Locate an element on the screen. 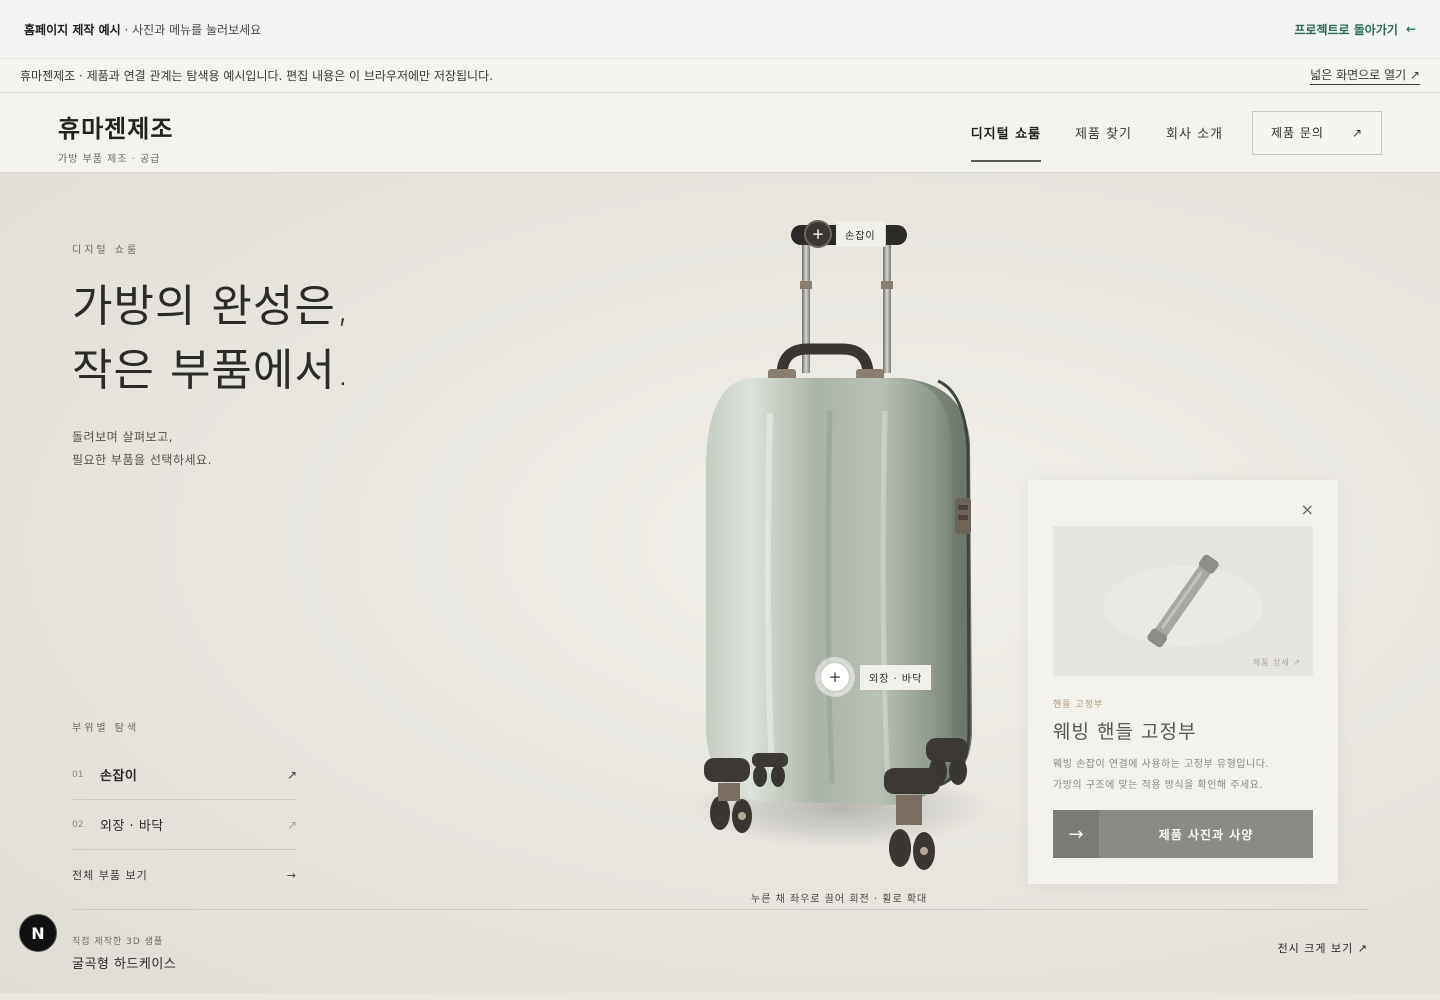 This screenshot has width=1440, height=1000. headline-line-1: 가방의 완성은, is located at coordinates (211, 306).